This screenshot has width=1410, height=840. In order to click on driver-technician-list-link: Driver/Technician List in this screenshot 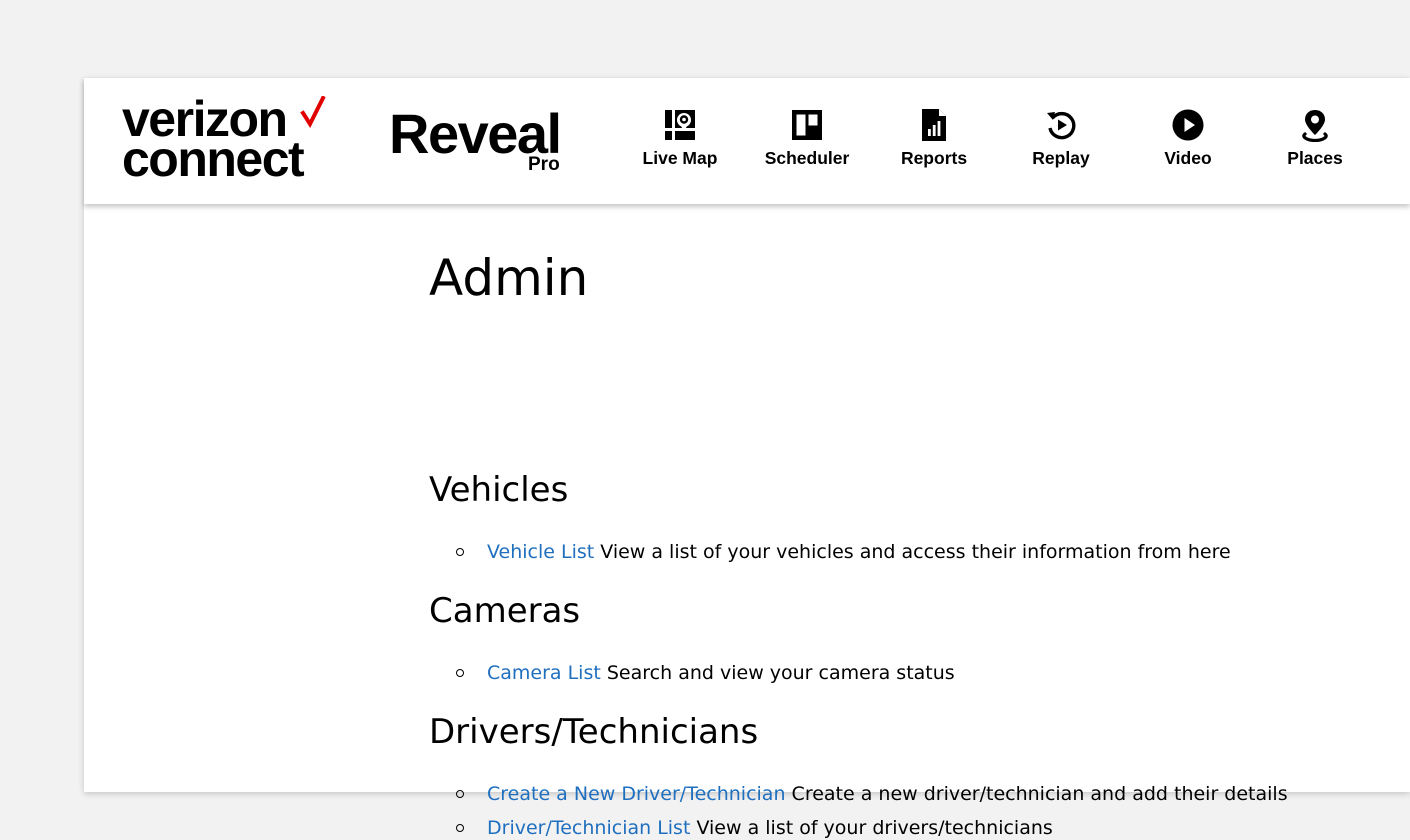, I will do `click(588, 828)`.